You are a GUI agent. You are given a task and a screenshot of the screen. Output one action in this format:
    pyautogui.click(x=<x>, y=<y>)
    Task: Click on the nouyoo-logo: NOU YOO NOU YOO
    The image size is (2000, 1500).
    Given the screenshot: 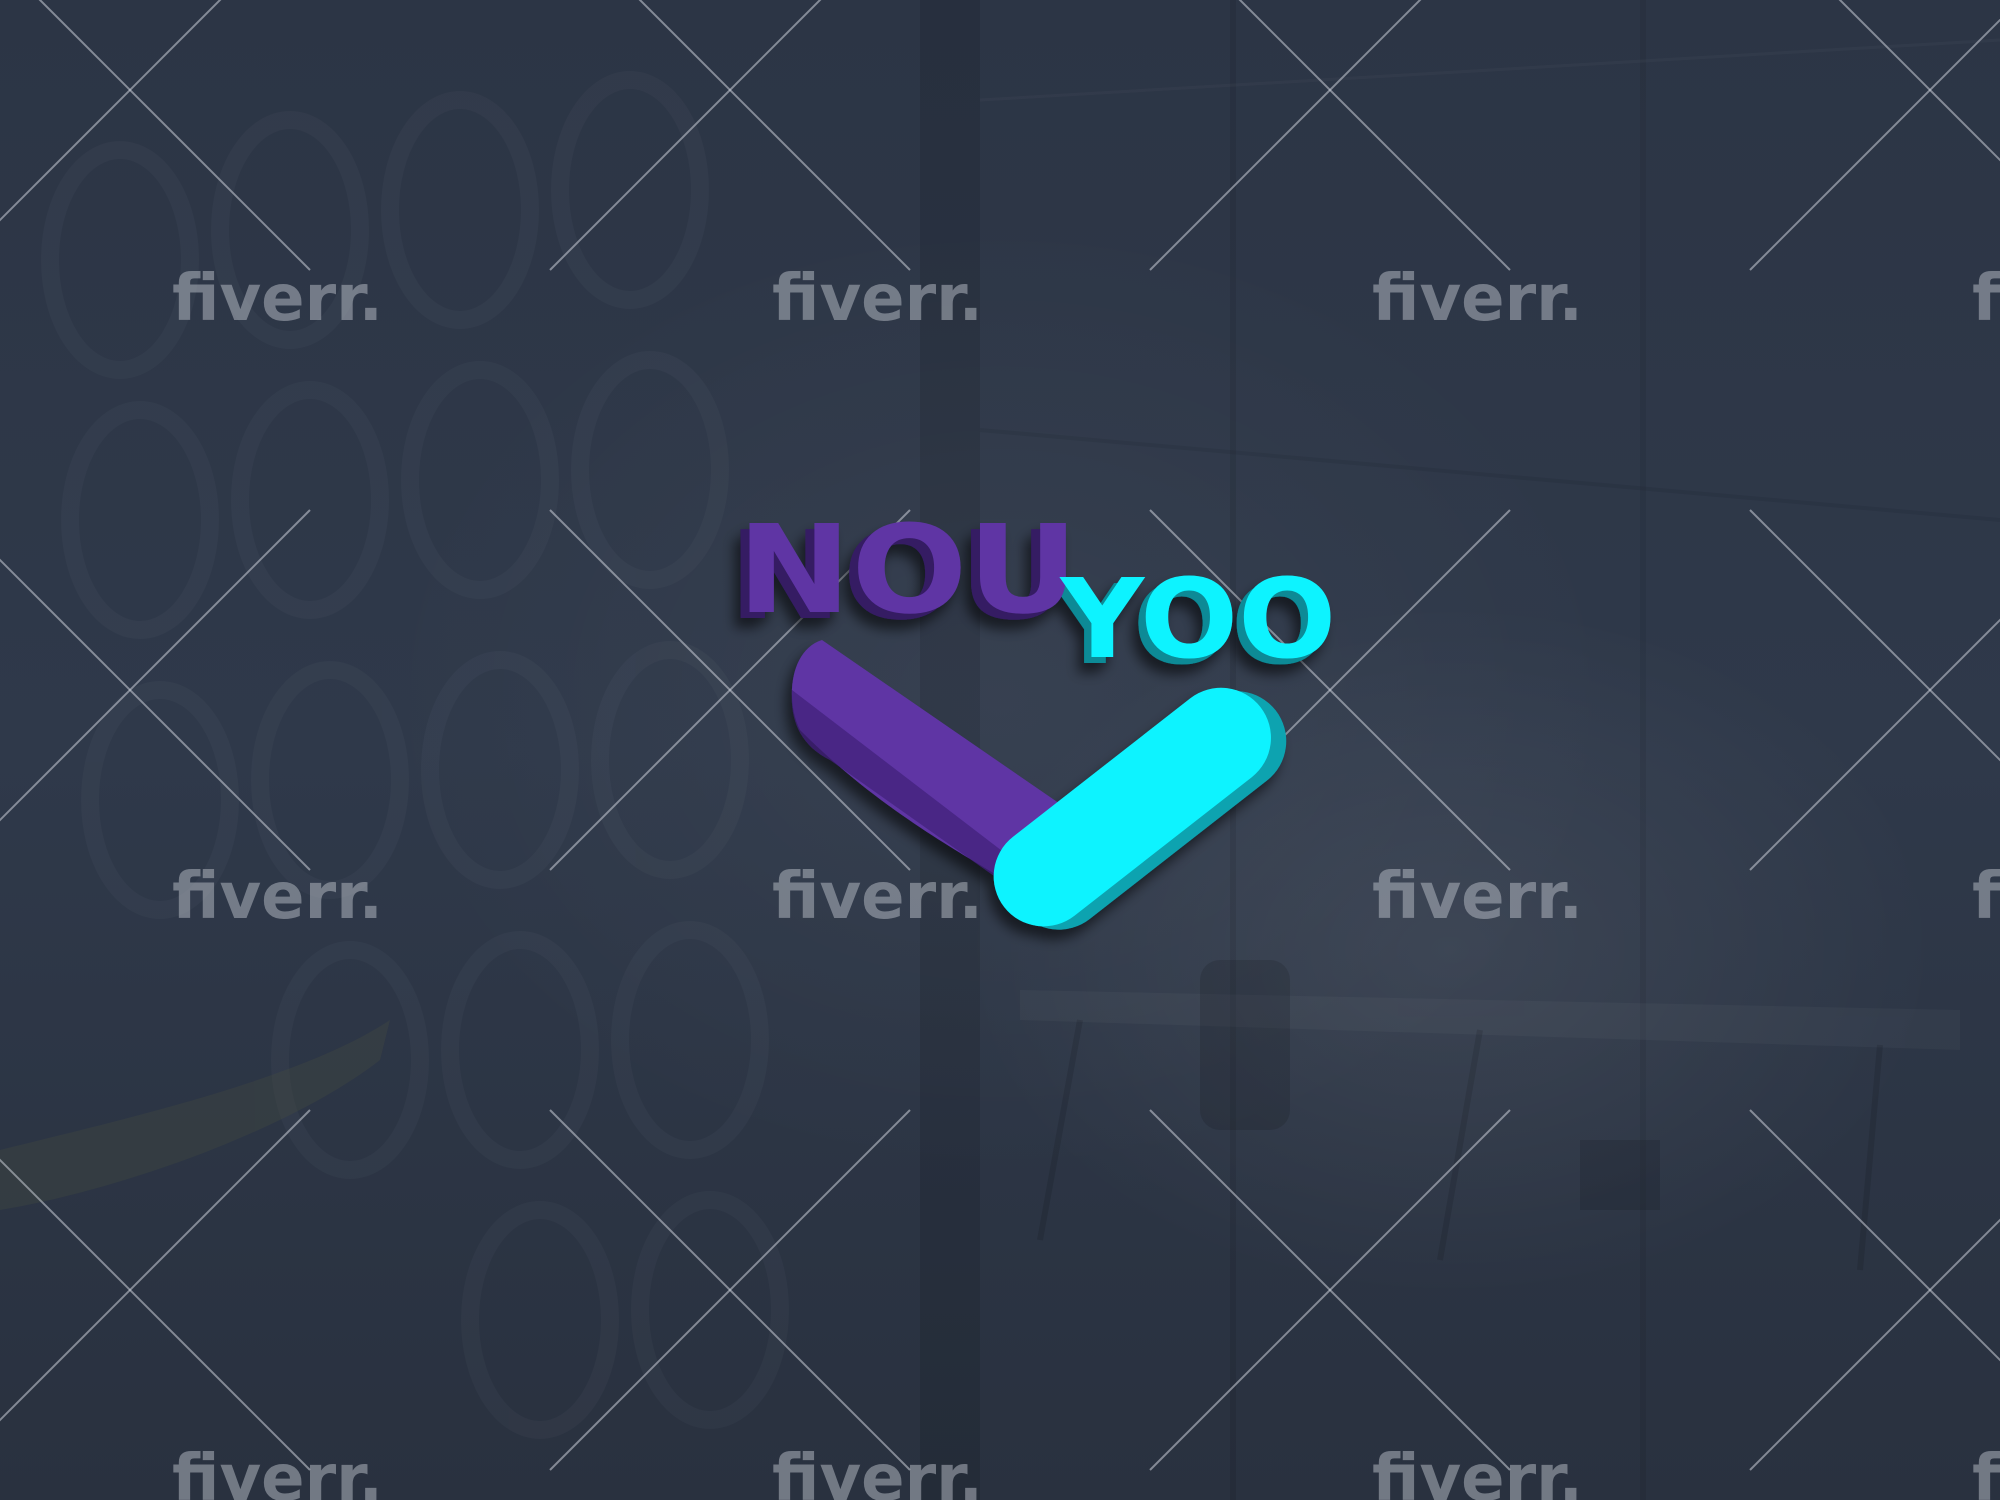 What is the action you would take?
    pyautogui.click(x=1032, y=714)
    